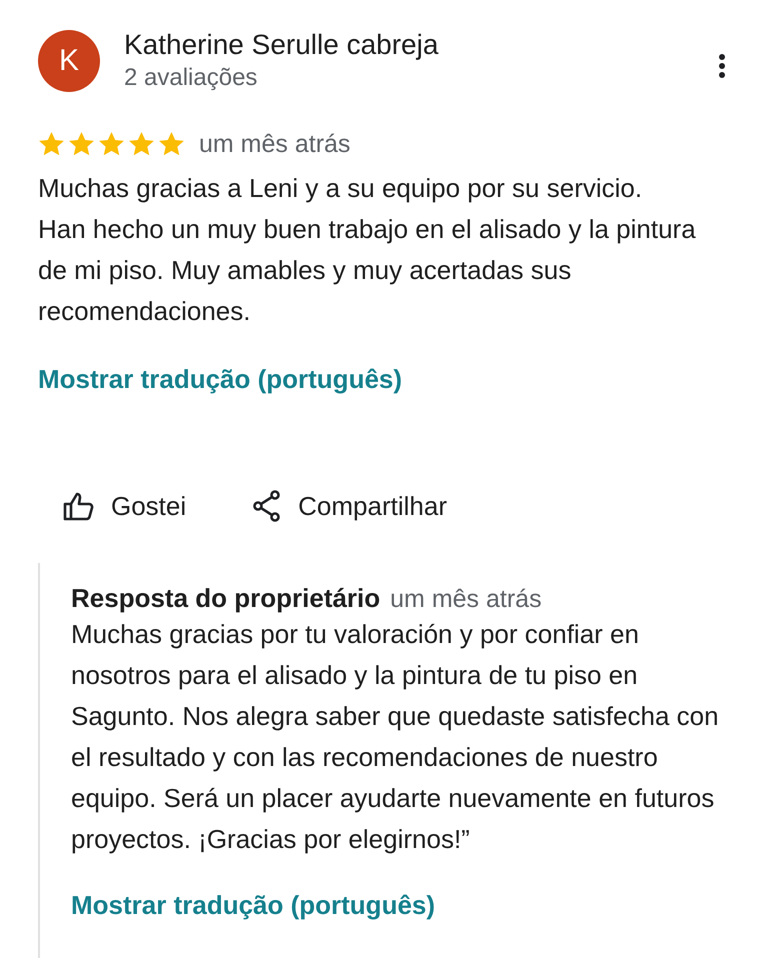  I want to click on share-button: Compartilhar, so click(349, 506).